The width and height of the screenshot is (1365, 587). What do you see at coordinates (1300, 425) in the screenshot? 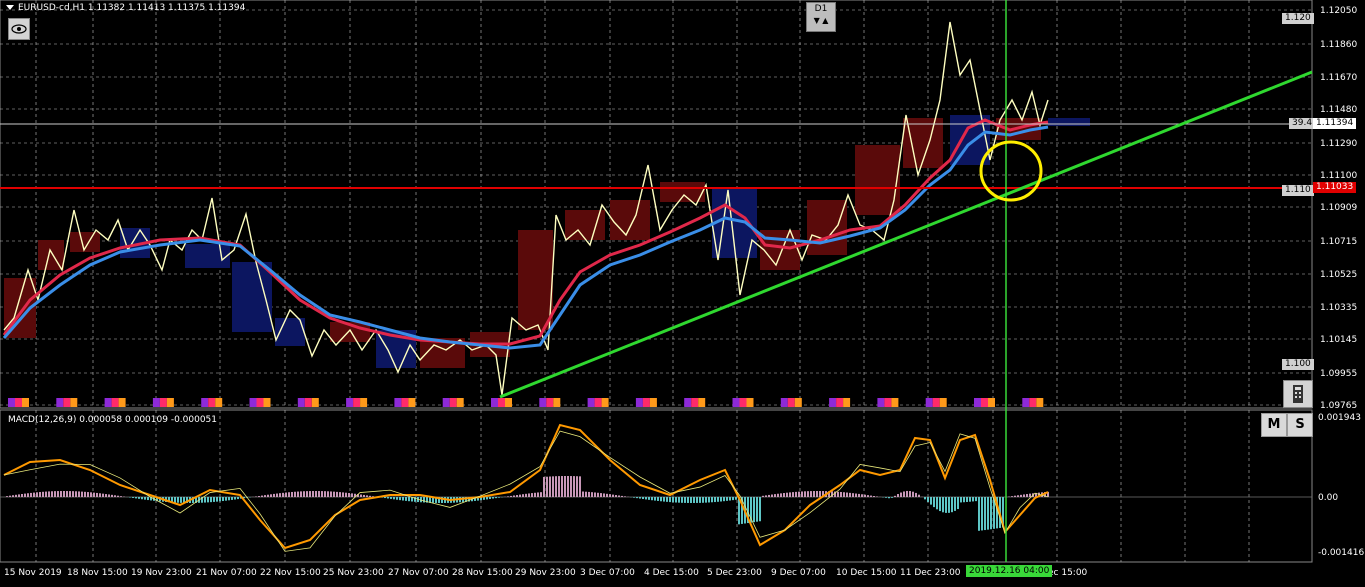
I see `s-button: S` at bounding box center [1300, 425].